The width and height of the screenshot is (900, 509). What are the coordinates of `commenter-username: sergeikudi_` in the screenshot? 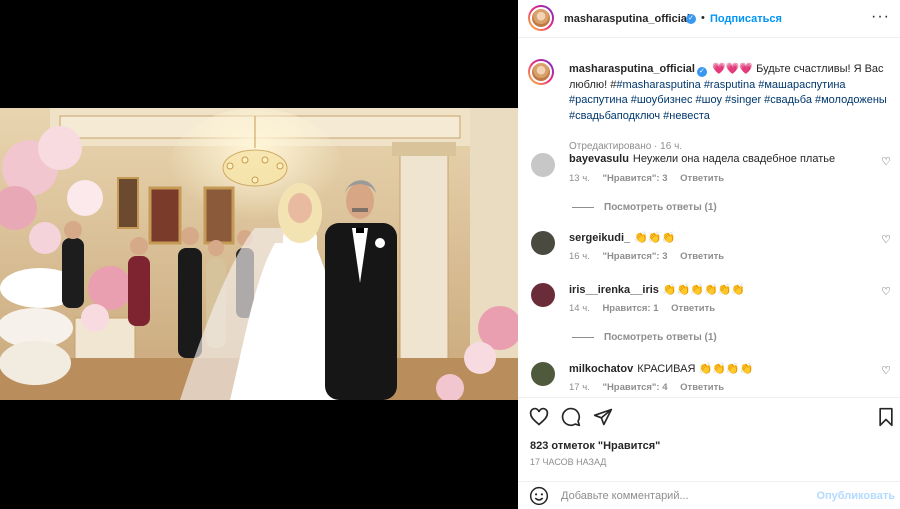 It's located at (599, 238).